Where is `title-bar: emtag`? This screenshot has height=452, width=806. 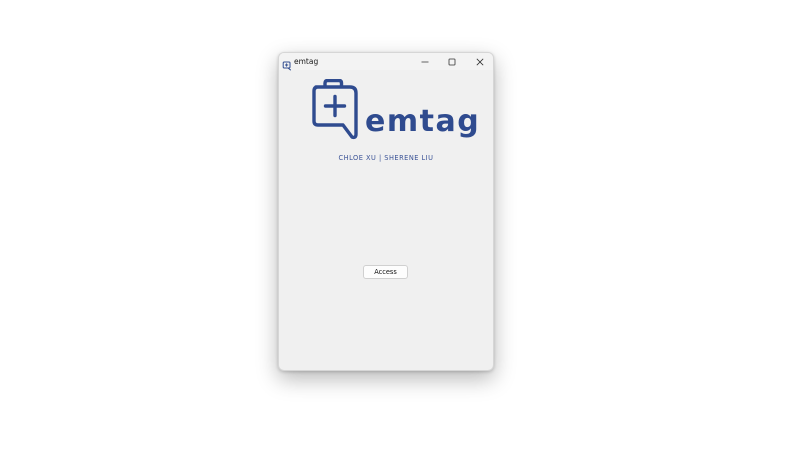
title-bar: emtag is located at coordinates (386, 62).